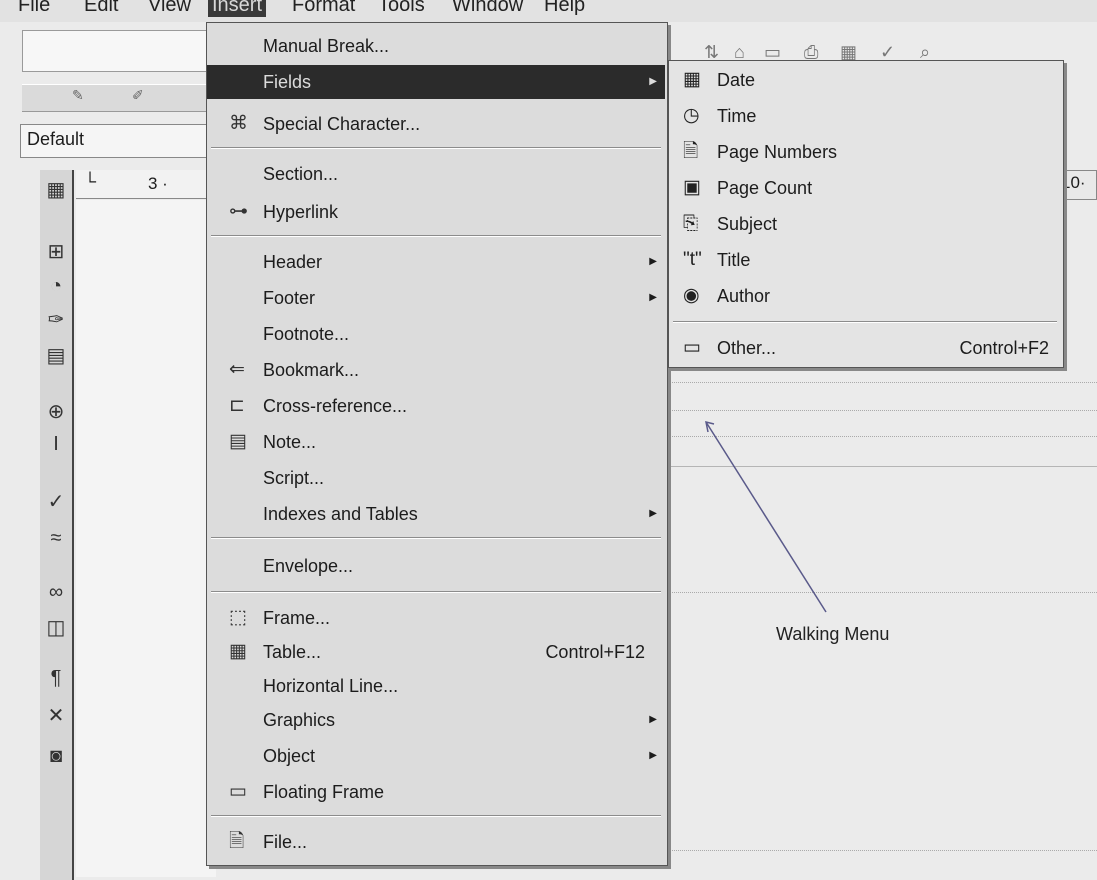 The image size is (1097, 880). What do you see at coordinates (436, 262) in the screenshot?
I see `menu-item-header: Header ▶` at bounding box center [436, 262].